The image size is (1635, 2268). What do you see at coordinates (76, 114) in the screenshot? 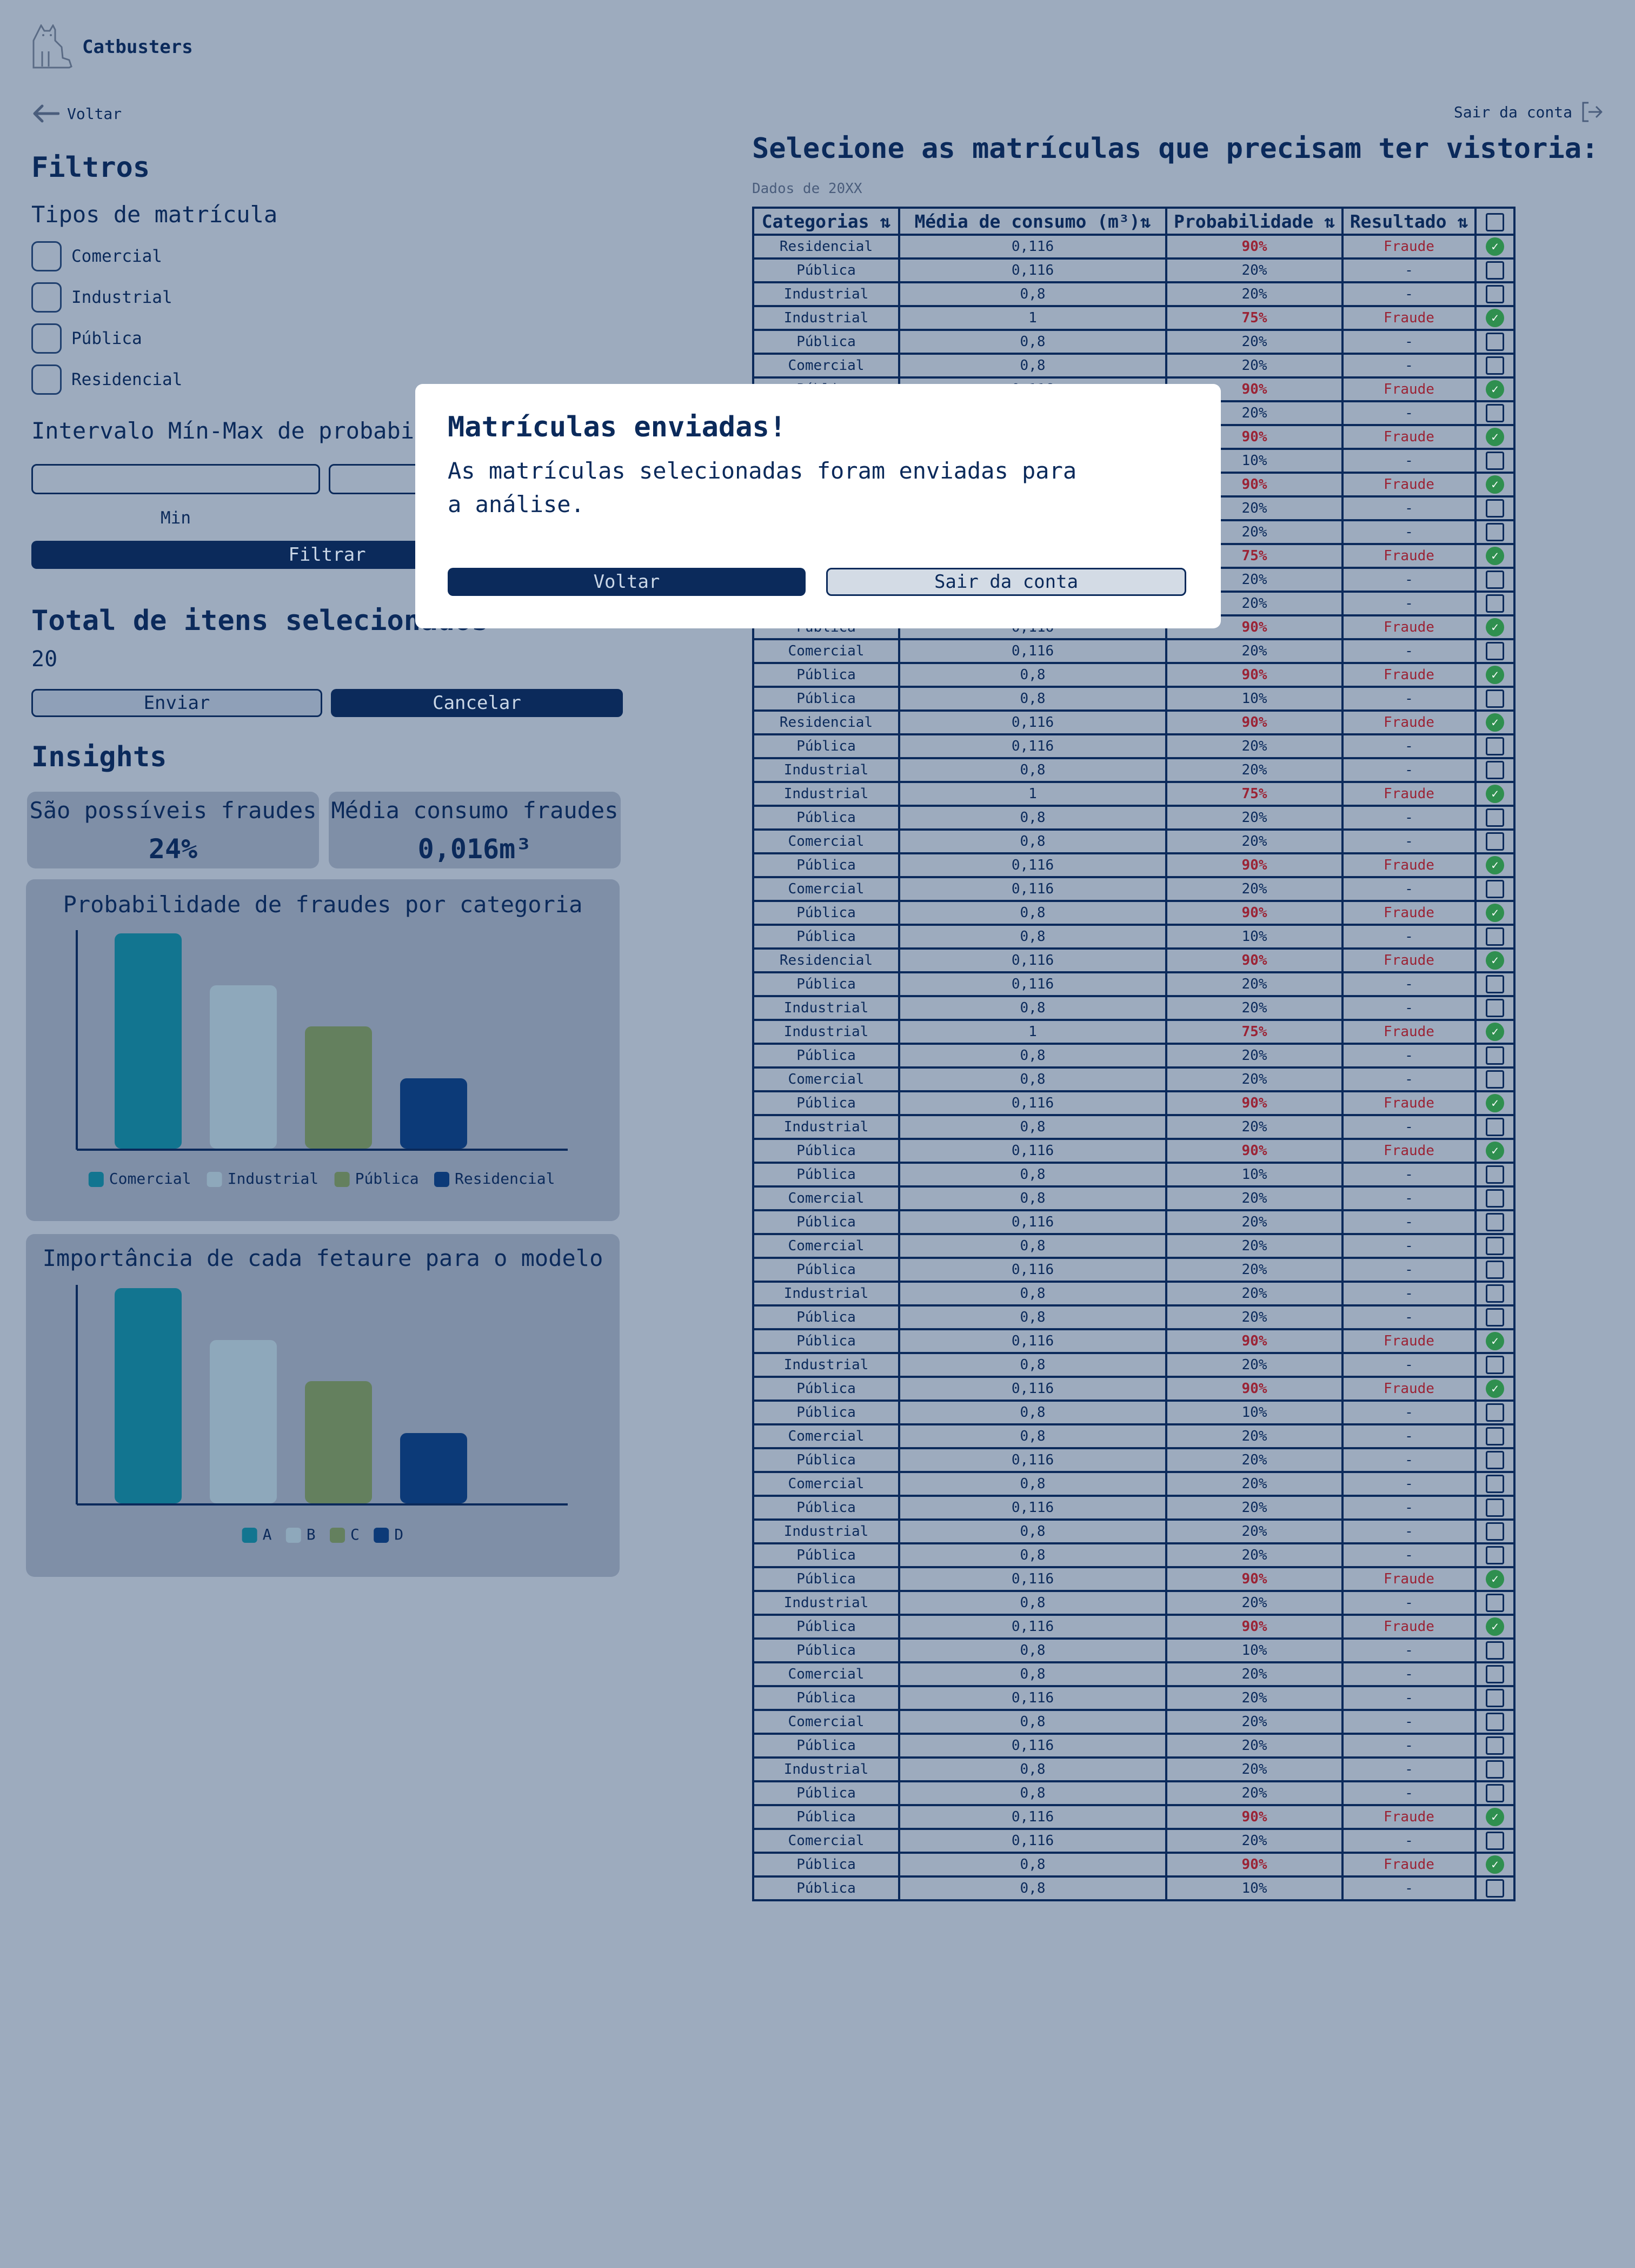
I see `back-link: Voltar` at bounding box center [76, 114].